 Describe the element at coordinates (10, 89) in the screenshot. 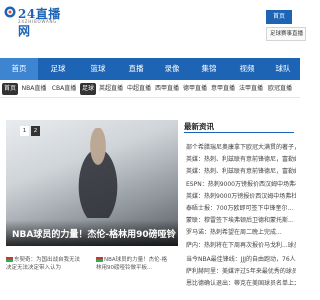

I see `subnav-item-home: 首页` at that location.